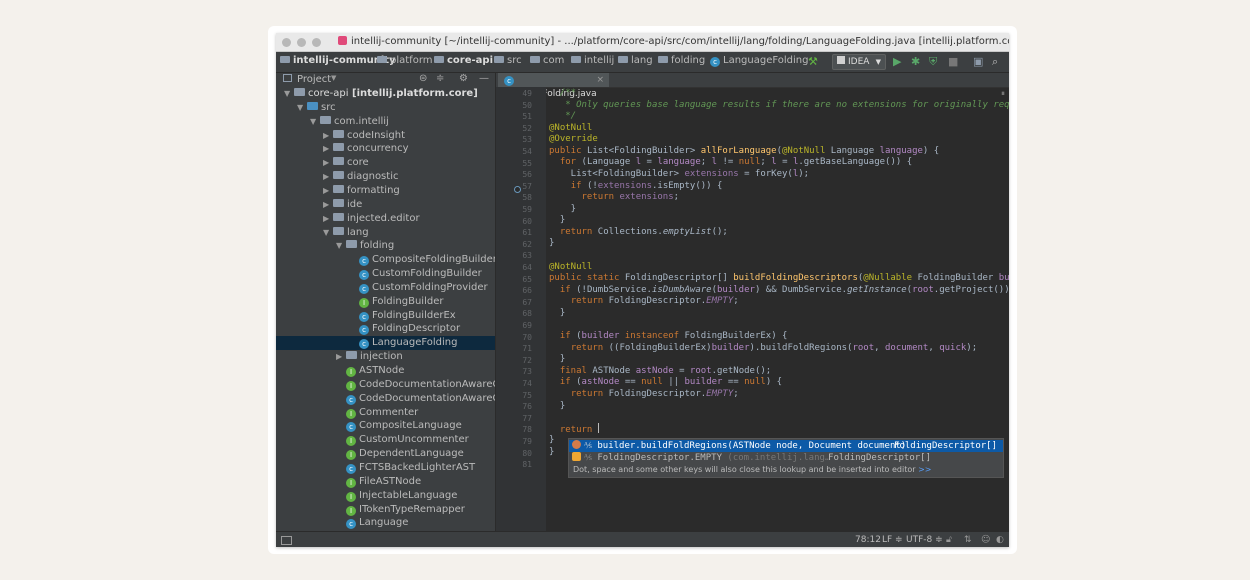  I want to click on tree-item-customfoldingbuilder: c CustomFoldingBuilder, so click(385, 274).